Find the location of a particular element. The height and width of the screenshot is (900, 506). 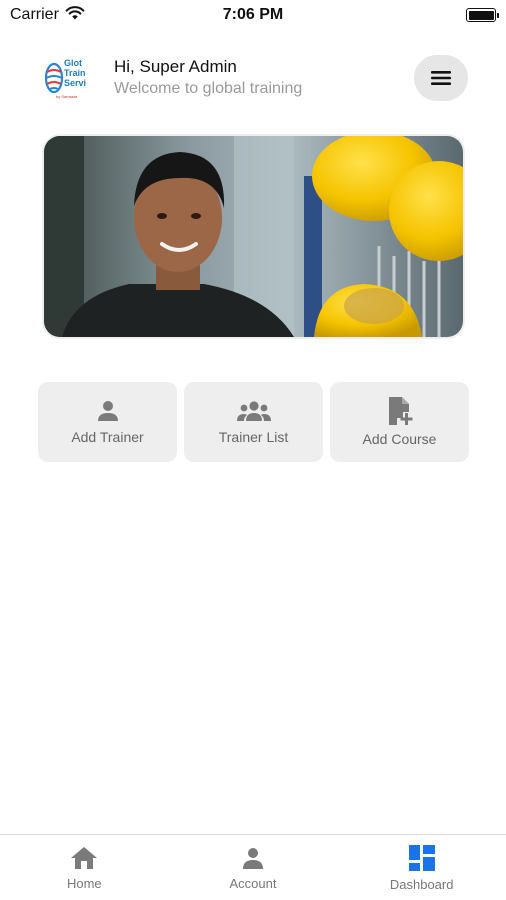

dashboard-icon is located at coordinates (421, 858).